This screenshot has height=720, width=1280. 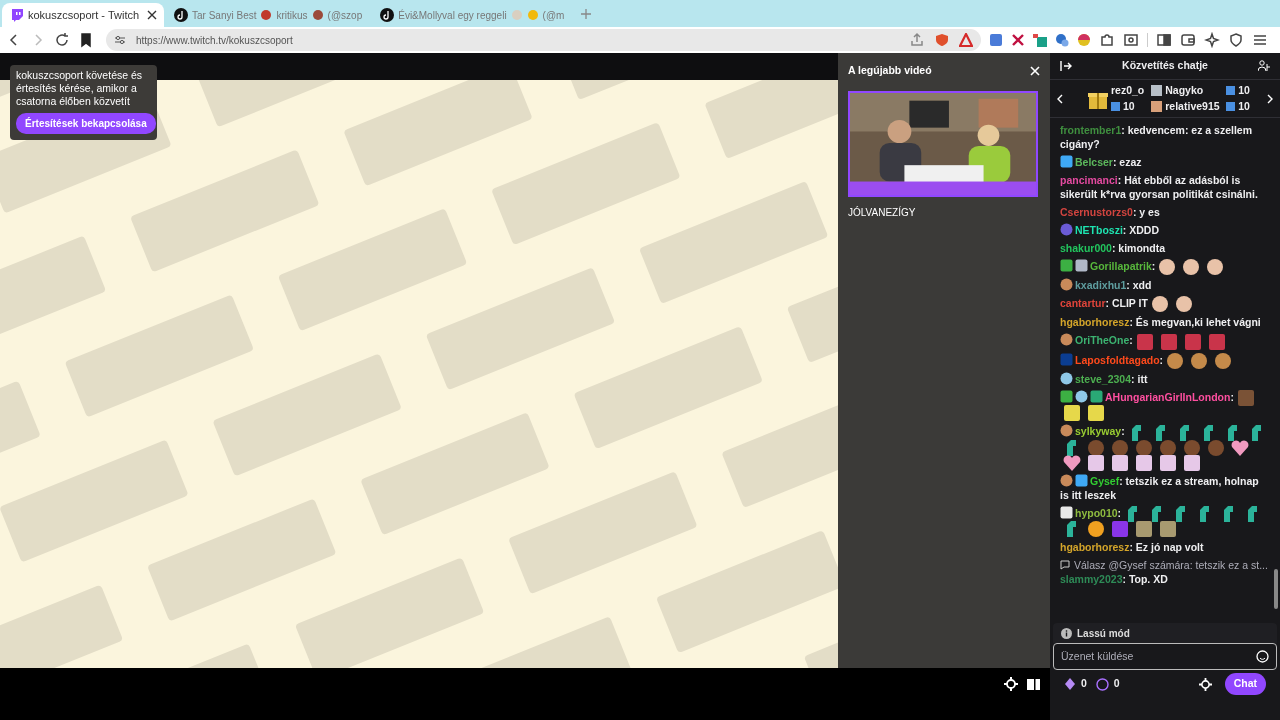 I want to click on message-input-field: Üzenet küldése, so click(x=1158, y=656).